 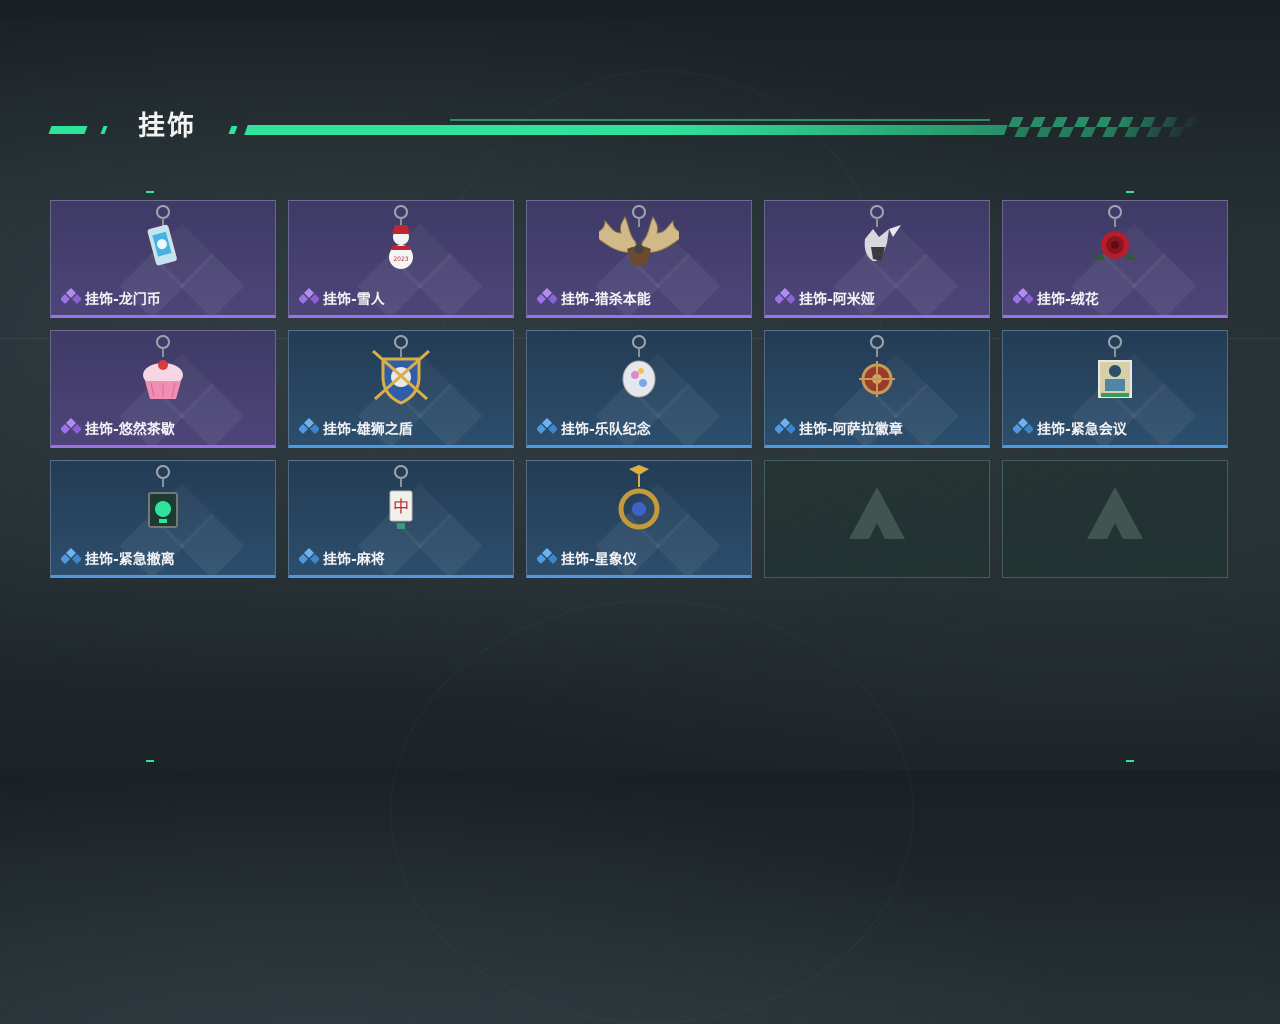 I want to click on charm-card: 挂饰-雄狮之盾, so click(x=401, y=389).